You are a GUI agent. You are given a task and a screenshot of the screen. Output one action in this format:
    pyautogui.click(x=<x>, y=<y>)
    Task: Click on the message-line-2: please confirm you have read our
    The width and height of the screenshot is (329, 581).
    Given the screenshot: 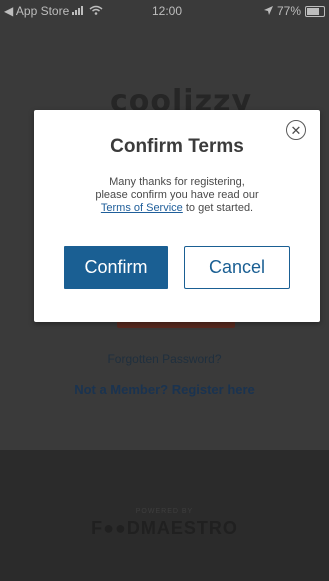 What is the action you would take?
    pyautogui.click(x=177, y=195)
    